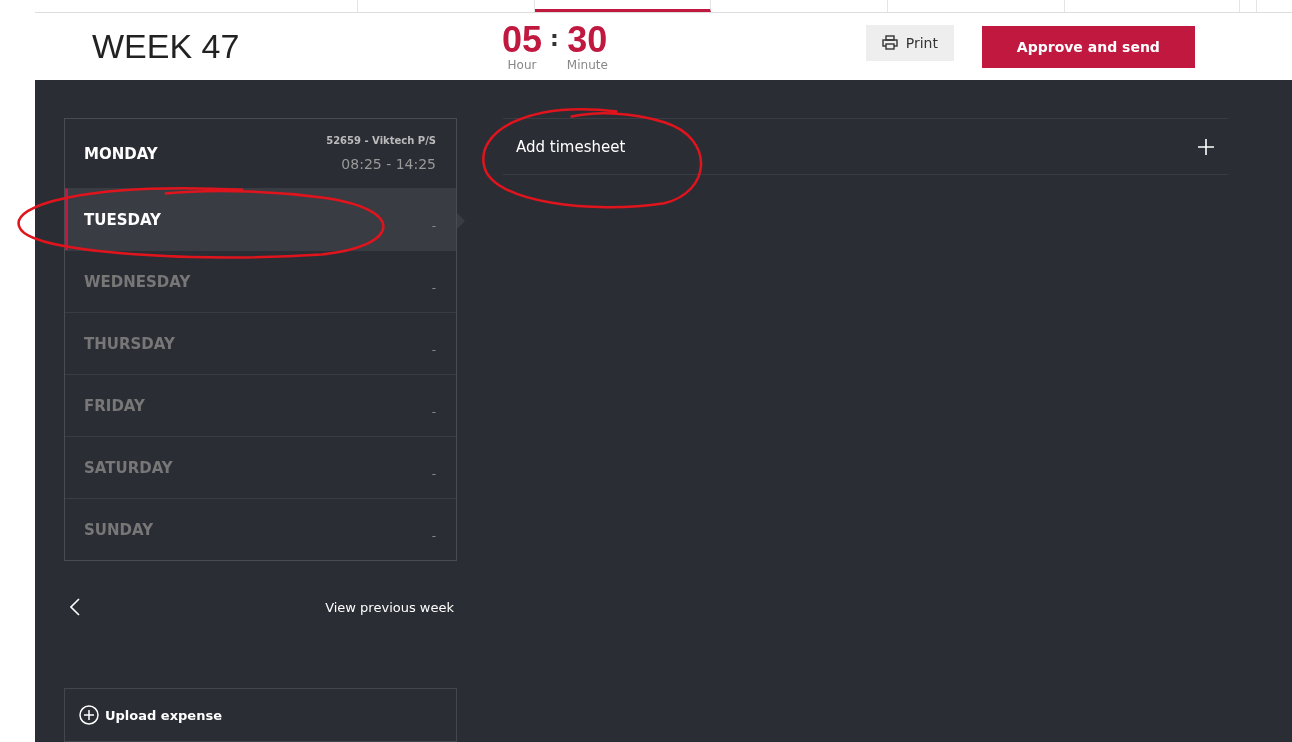 The width and height of the screenshot is (1292, 742). I want to click on approve-button: Approve and send, so click(1088, 46).